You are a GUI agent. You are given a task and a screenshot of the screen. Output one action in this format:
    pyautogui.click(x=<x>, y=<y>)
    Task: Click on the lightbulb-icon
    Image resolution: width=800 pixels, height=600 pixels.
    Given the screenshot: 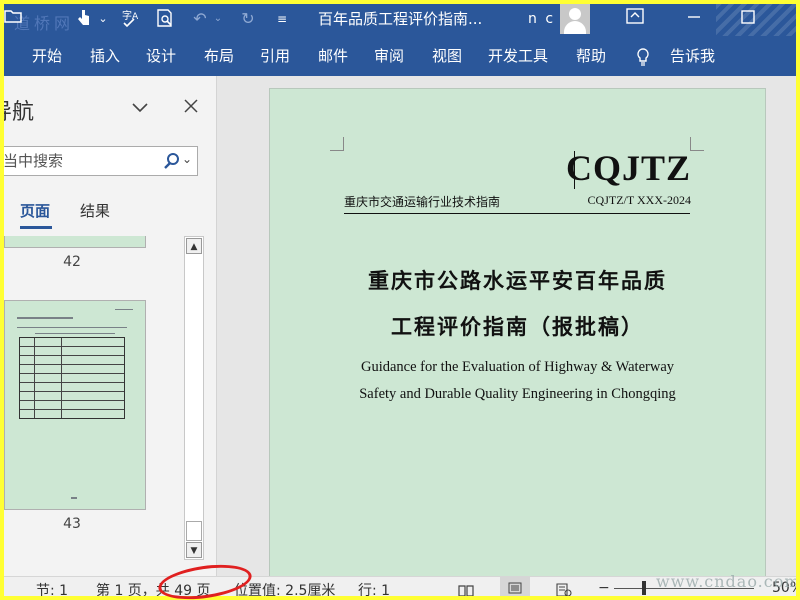 What is the action you would take?
    pyautogui.click(x=643, y=57)
    